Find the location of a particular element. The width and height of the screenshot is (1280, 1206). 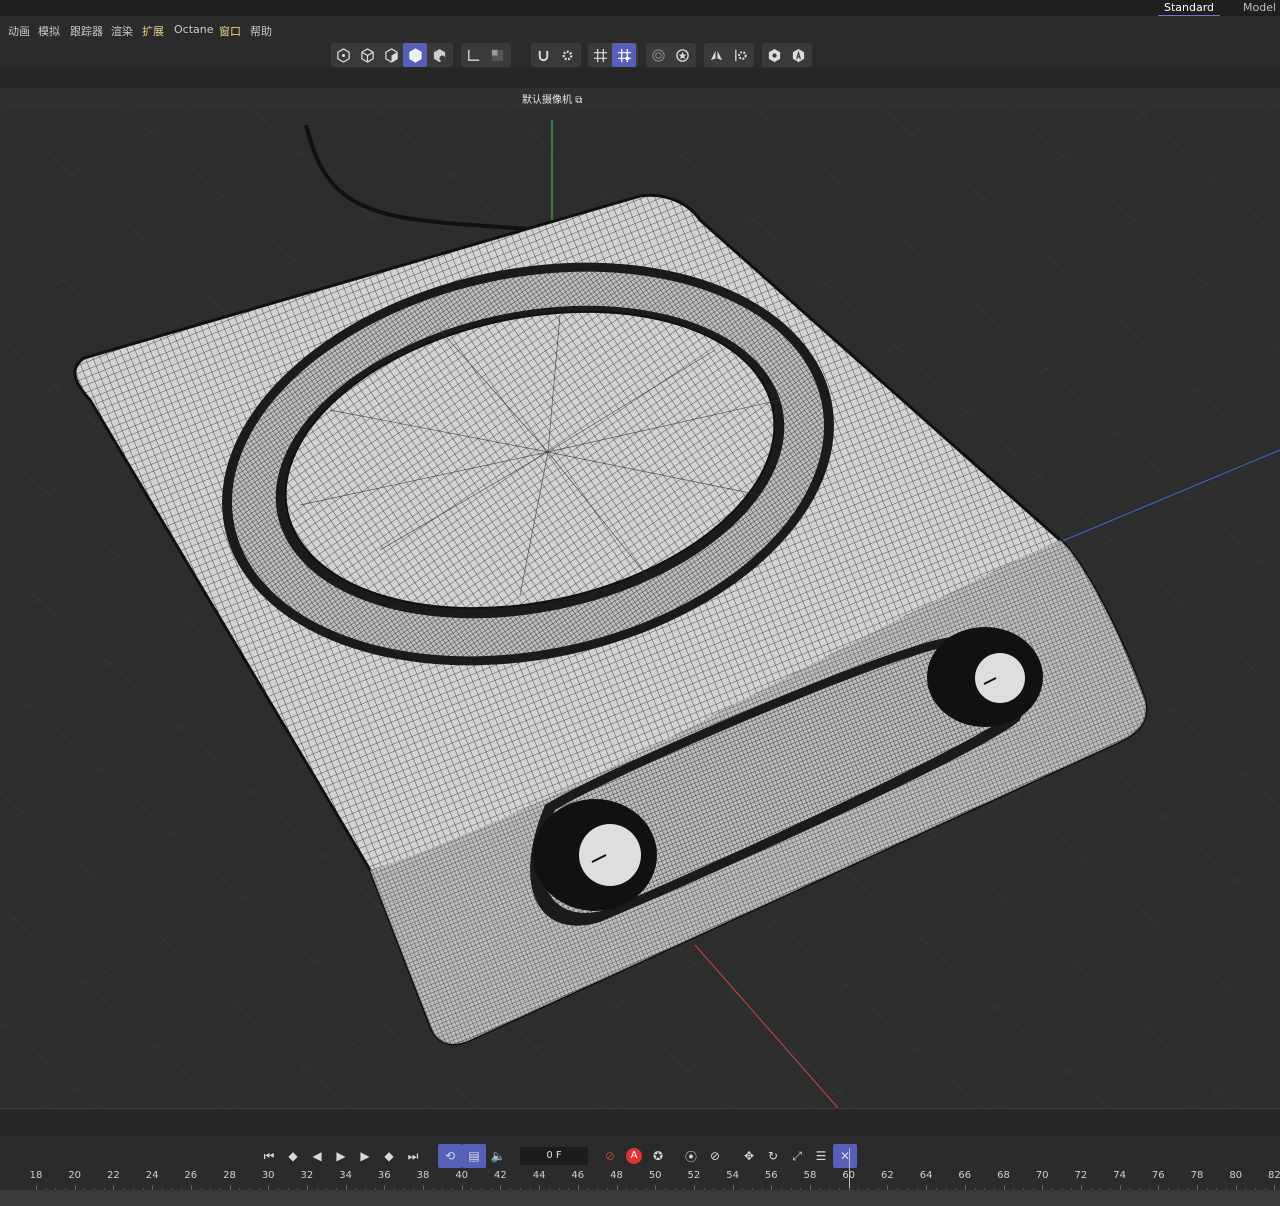

workplane-icon is located at coordinates (600, 55).